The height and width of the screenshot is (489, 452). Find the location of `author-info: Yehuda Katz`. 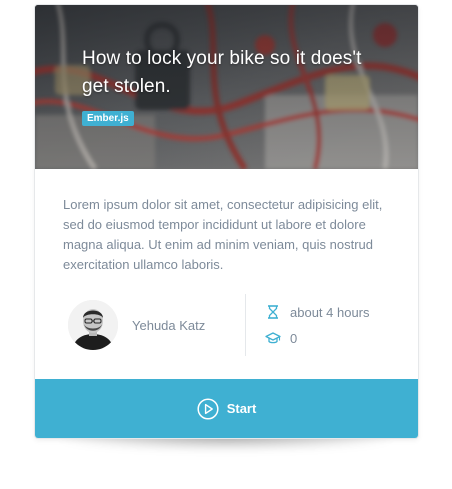

author-info: Yehuda Katz is located at coordinates (136, 325).